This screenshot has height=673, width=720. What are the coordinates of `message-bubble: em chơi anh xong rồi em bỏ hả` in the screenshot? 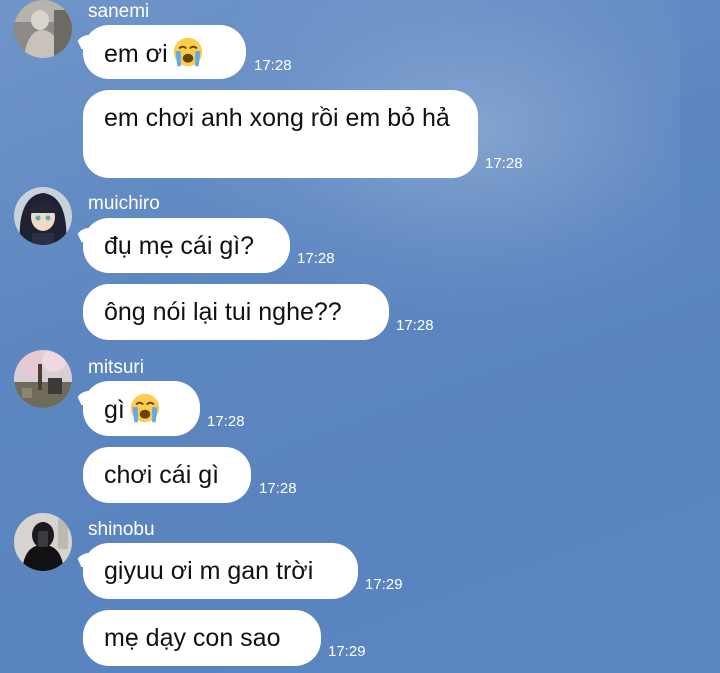 It's located at (280, 134).